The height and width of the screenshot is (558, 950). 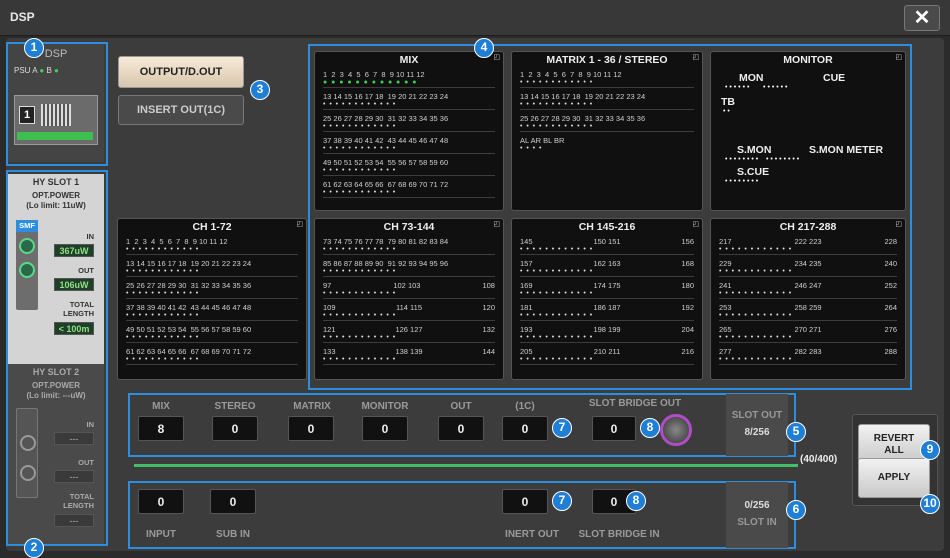 I want to click on slot-bridge-out-label: SLOT BRIDGE OUT, so click(x=635, y=403).